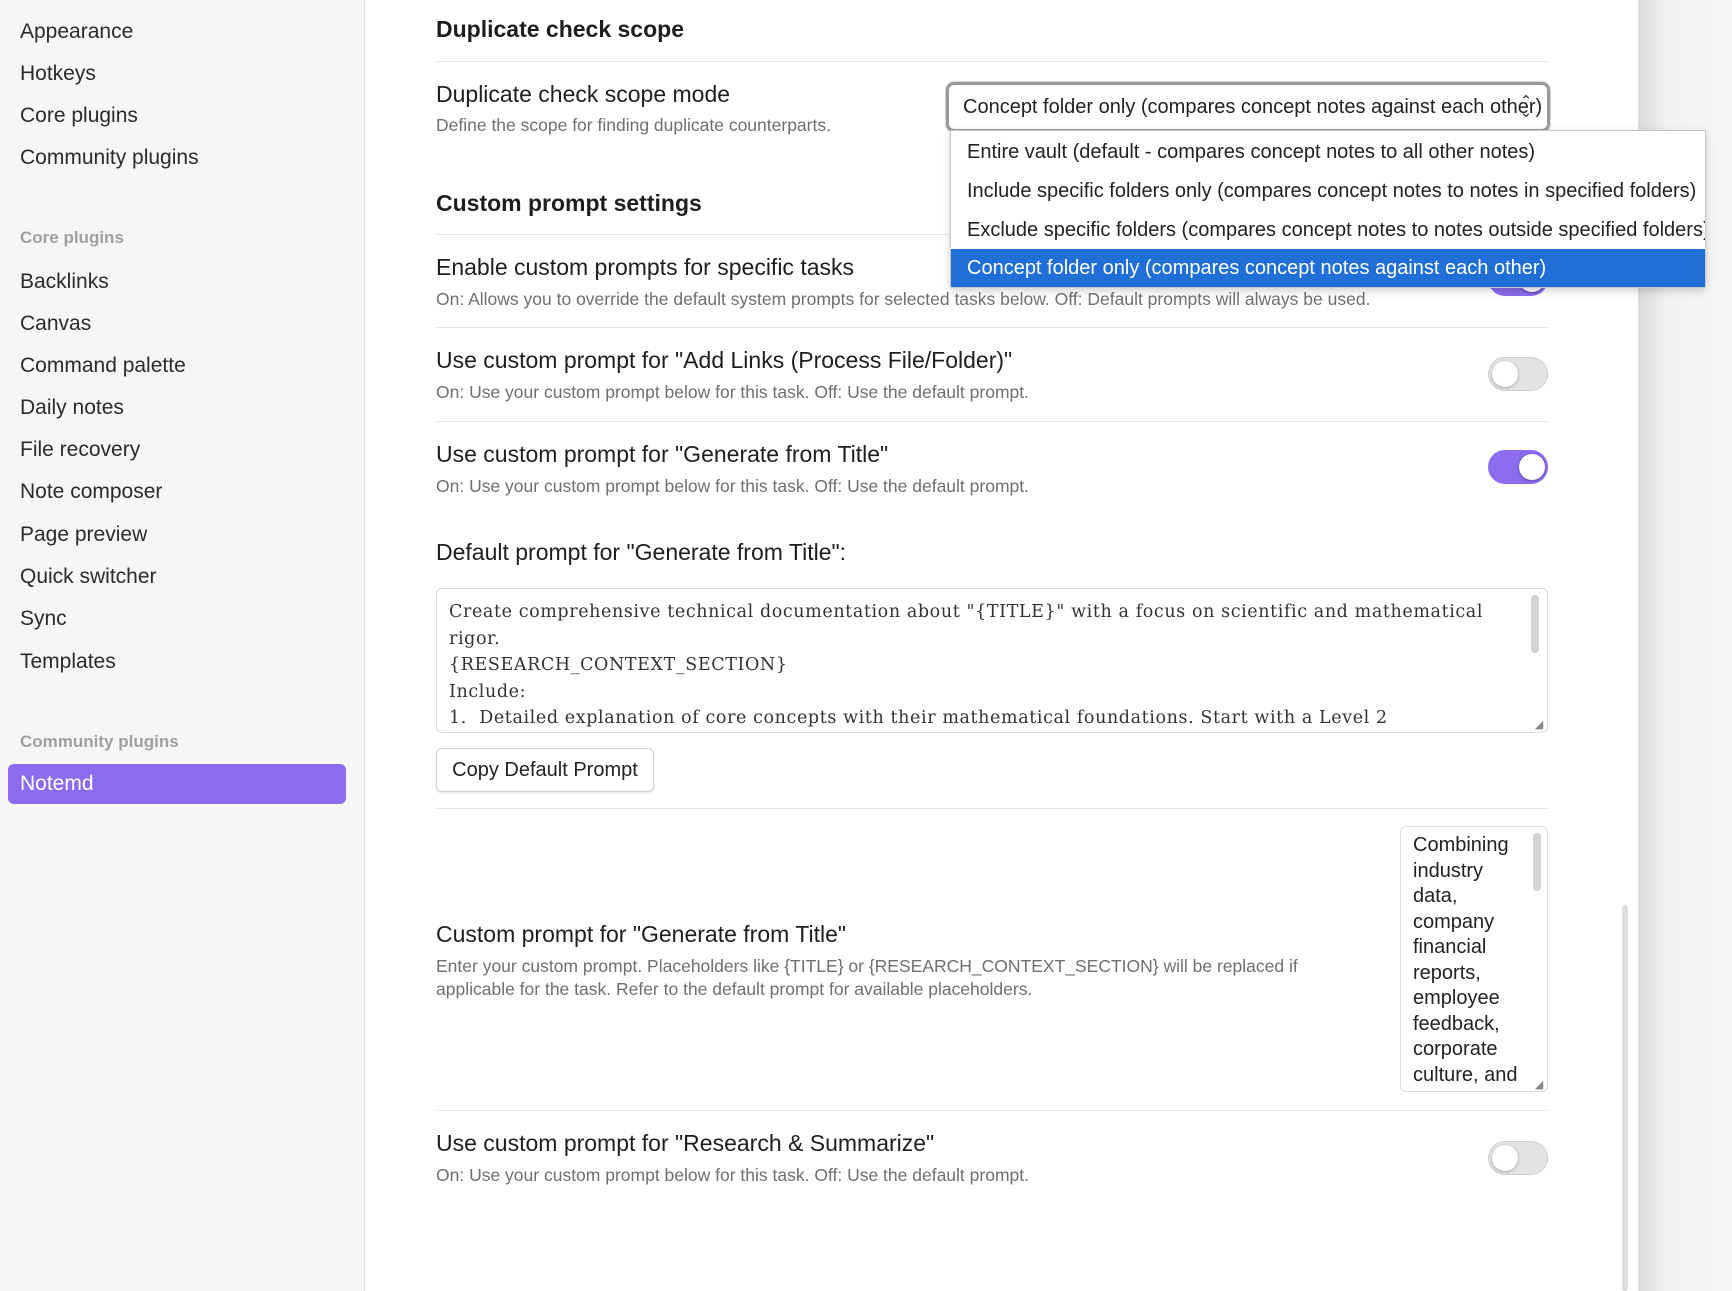 This screenshot has width=1732, height=1291. Describe the element at coordinates (177, 32) in the screenshot. I see `sidebar-item-appearance: Appearance` at that location.